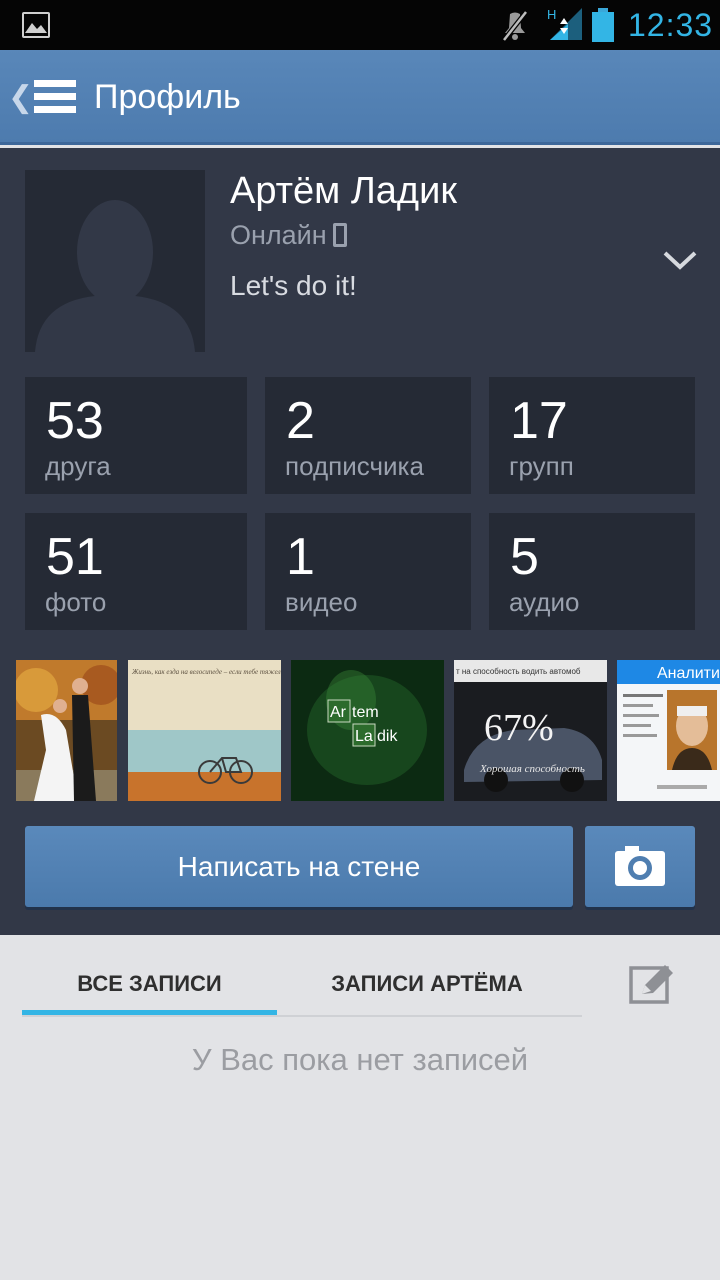  Describe the element at coordinates (592, 571) in the screenshot. I see `stat-audio: 5 аудио` at that location.